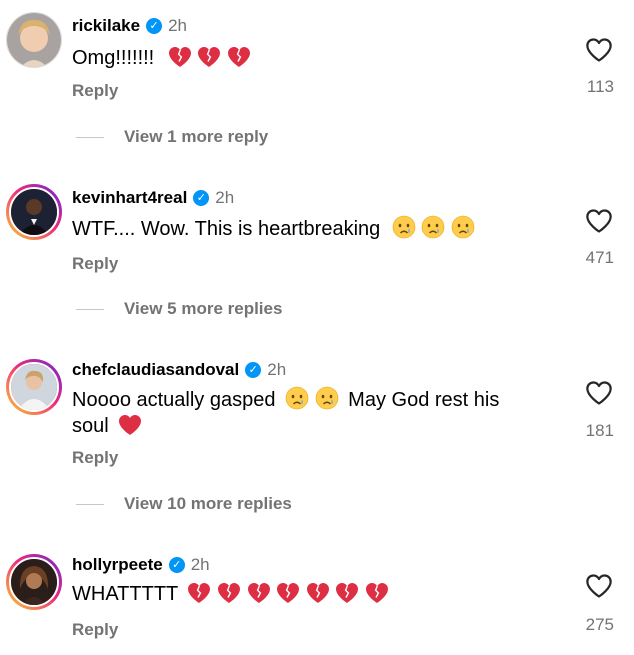 This screenshot has width=634, height=655. Describe the element at coordinates (90, 426) in the screenshot. I see `comment-text-body-end: soul` at that location.